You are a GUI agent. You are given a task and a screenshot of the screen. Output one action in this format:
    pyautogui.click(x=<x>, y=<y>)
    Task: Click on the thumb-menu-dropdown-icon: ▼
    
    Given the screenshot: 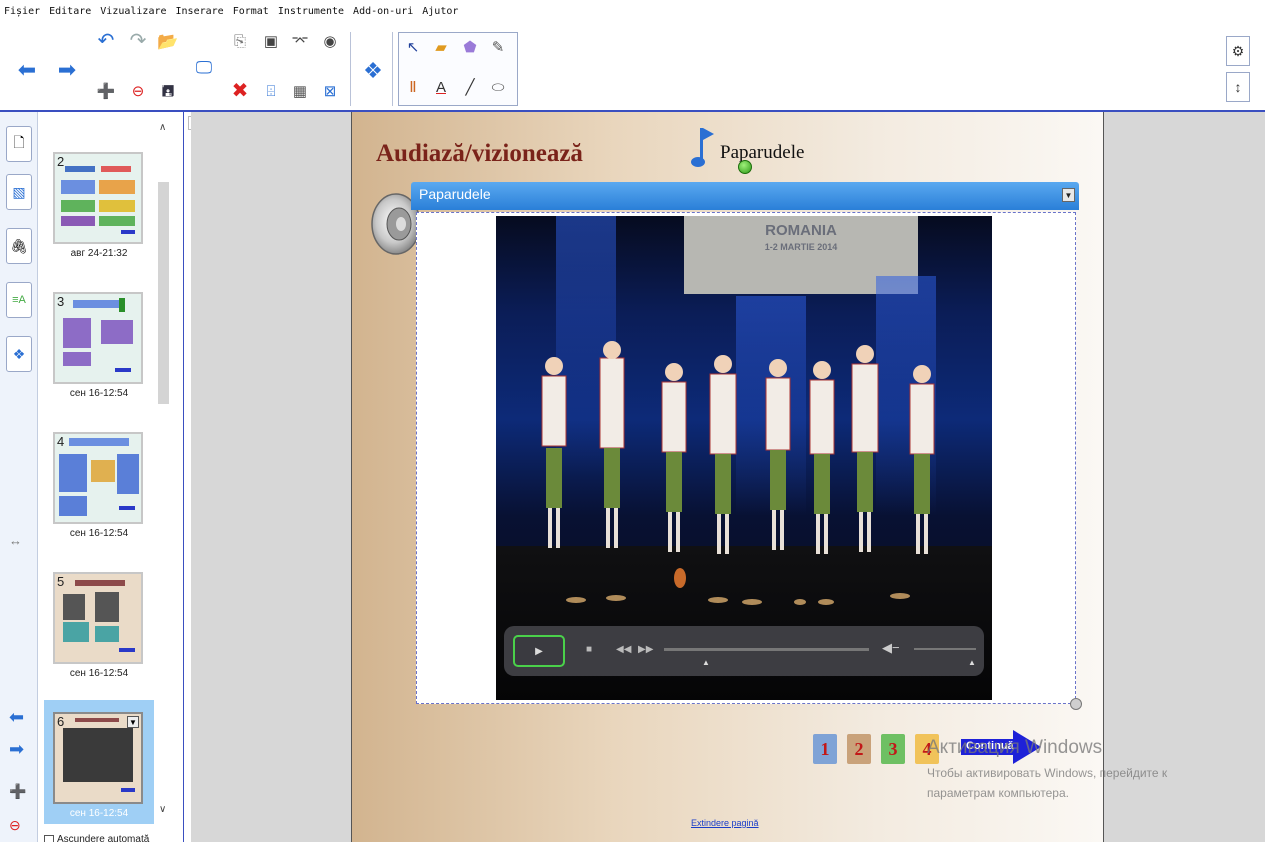 What is the action you would take?
    pyautogui.click(x=133, y=722)
    